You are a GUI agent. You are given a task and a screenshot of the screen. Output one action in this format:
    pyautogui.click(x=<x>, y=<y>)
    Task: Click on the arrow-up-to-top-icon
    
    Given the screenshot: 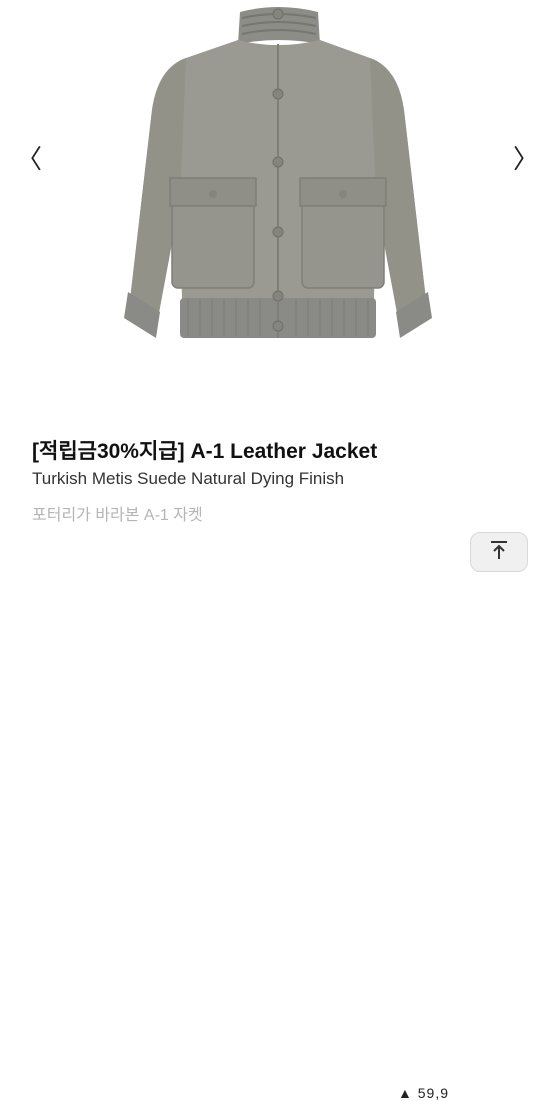 What is the action you would take?
    pyautogui.click(x=499, y=550)
    